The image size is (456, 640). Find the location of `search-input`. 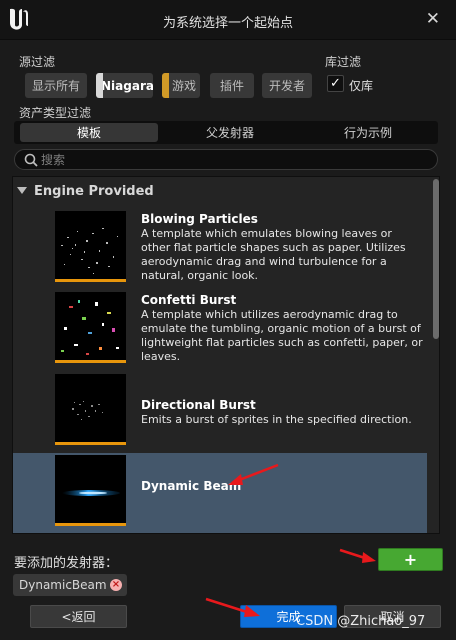

search-input is located at coordinates (231, 159).